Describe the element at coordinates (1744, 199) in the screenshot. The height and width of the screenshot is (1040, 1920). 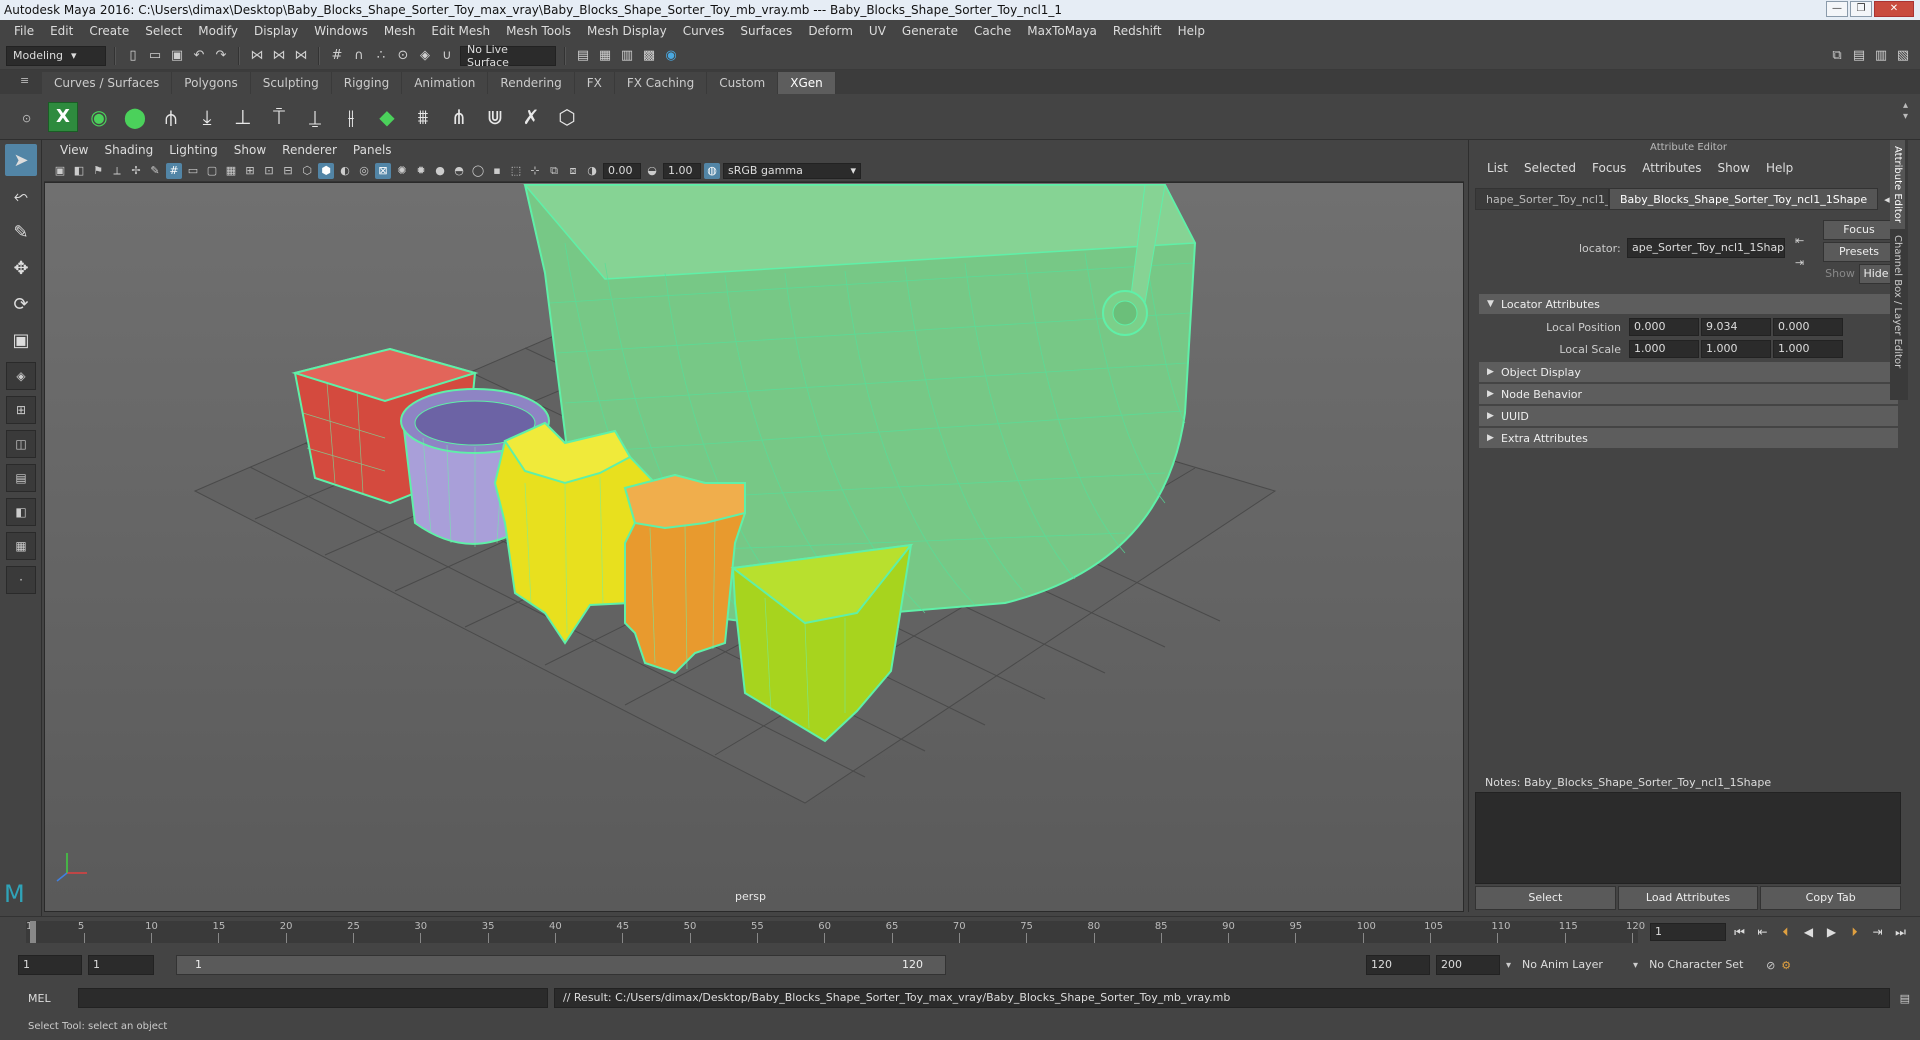
I see `tab-shape-node: Baby_Blocks_Shape_Sorter_Toy_ncl1_1Shape` at that location.